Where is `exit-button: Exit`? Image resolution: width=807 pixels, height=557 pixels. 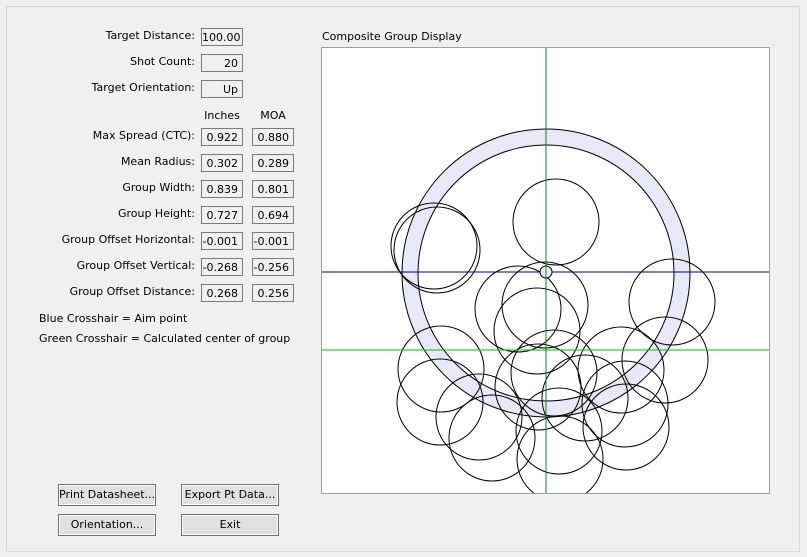 exit-button: Exit is located at coordinates (230, 525).